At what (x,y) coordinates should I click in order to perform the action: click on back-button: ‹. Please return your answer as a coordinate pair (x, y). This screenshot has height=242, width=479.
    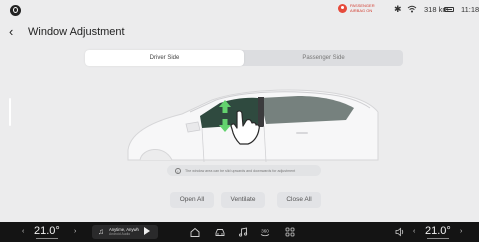
    Looking at the image, I should click on (16, 32).